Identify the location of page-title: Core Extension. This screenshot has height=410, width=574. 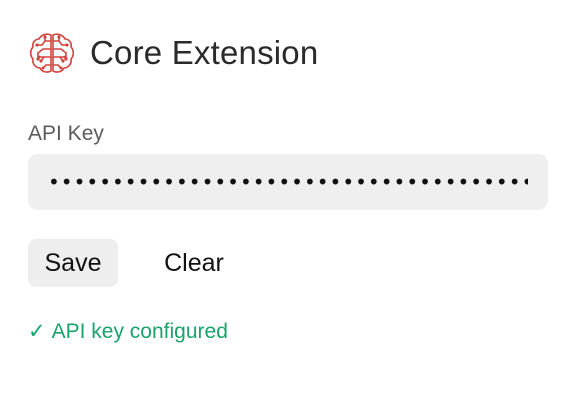
(204, 52).